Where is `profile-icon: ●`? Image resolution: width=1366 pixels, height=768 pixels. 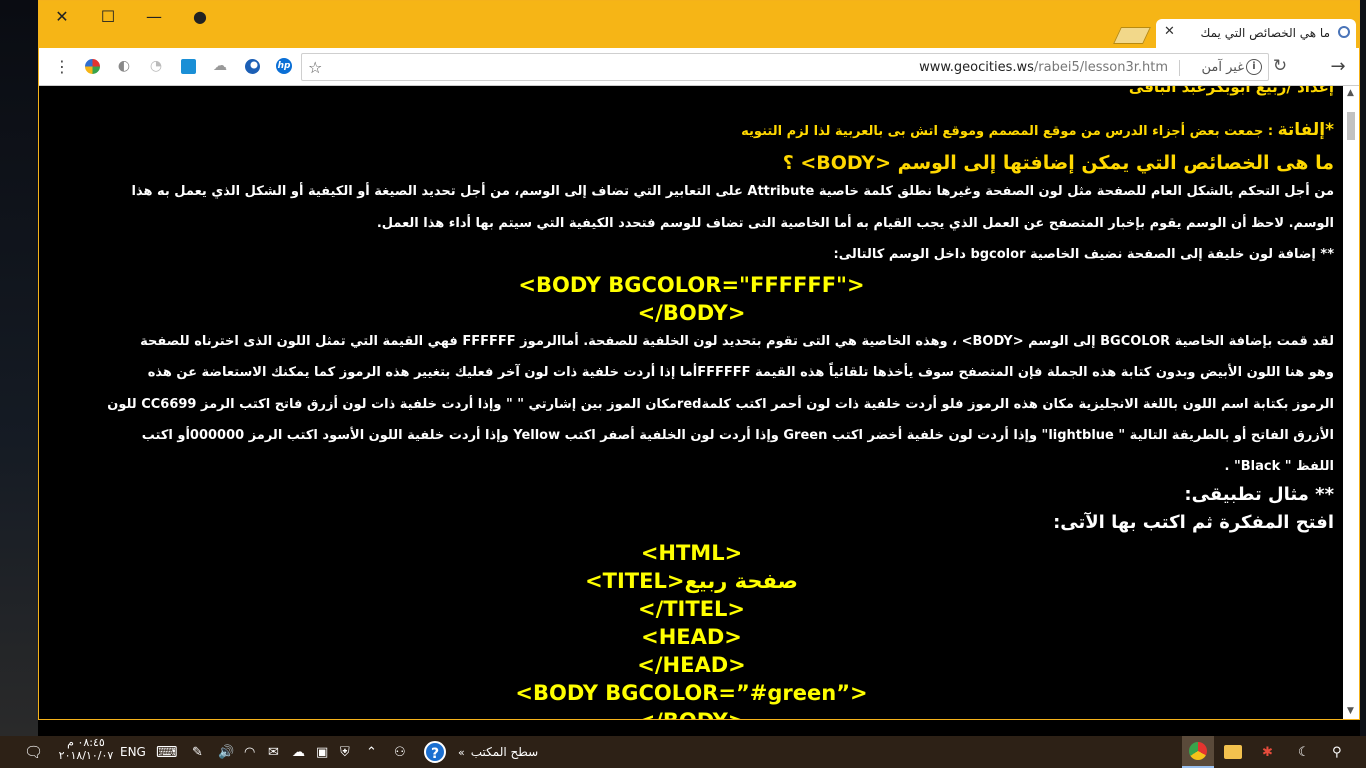 profile-icon: ● is located at coordinates (200, 16).